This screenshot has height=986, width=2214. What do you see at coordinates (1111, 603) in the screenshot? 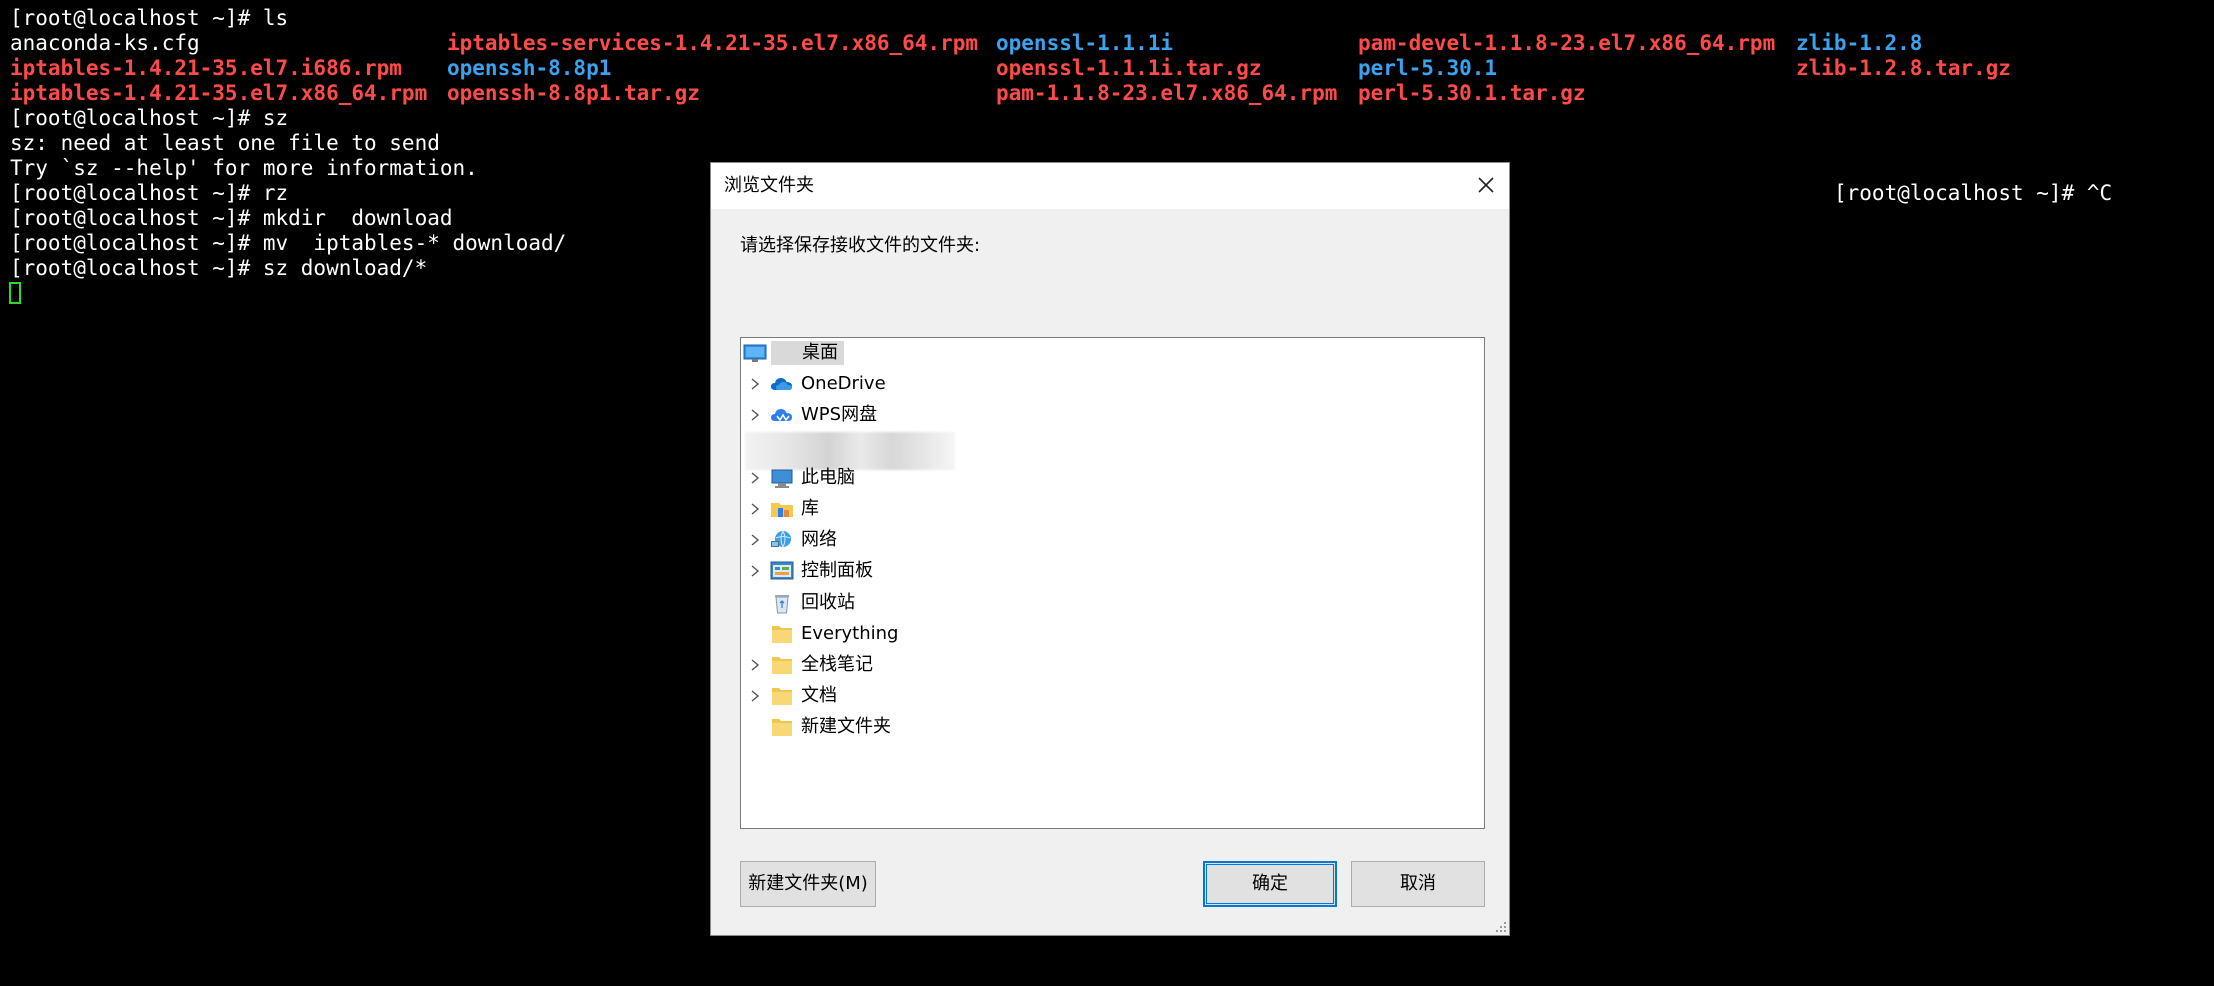
I see `tree-item: 回收站` at bounding box center [1111, 603].